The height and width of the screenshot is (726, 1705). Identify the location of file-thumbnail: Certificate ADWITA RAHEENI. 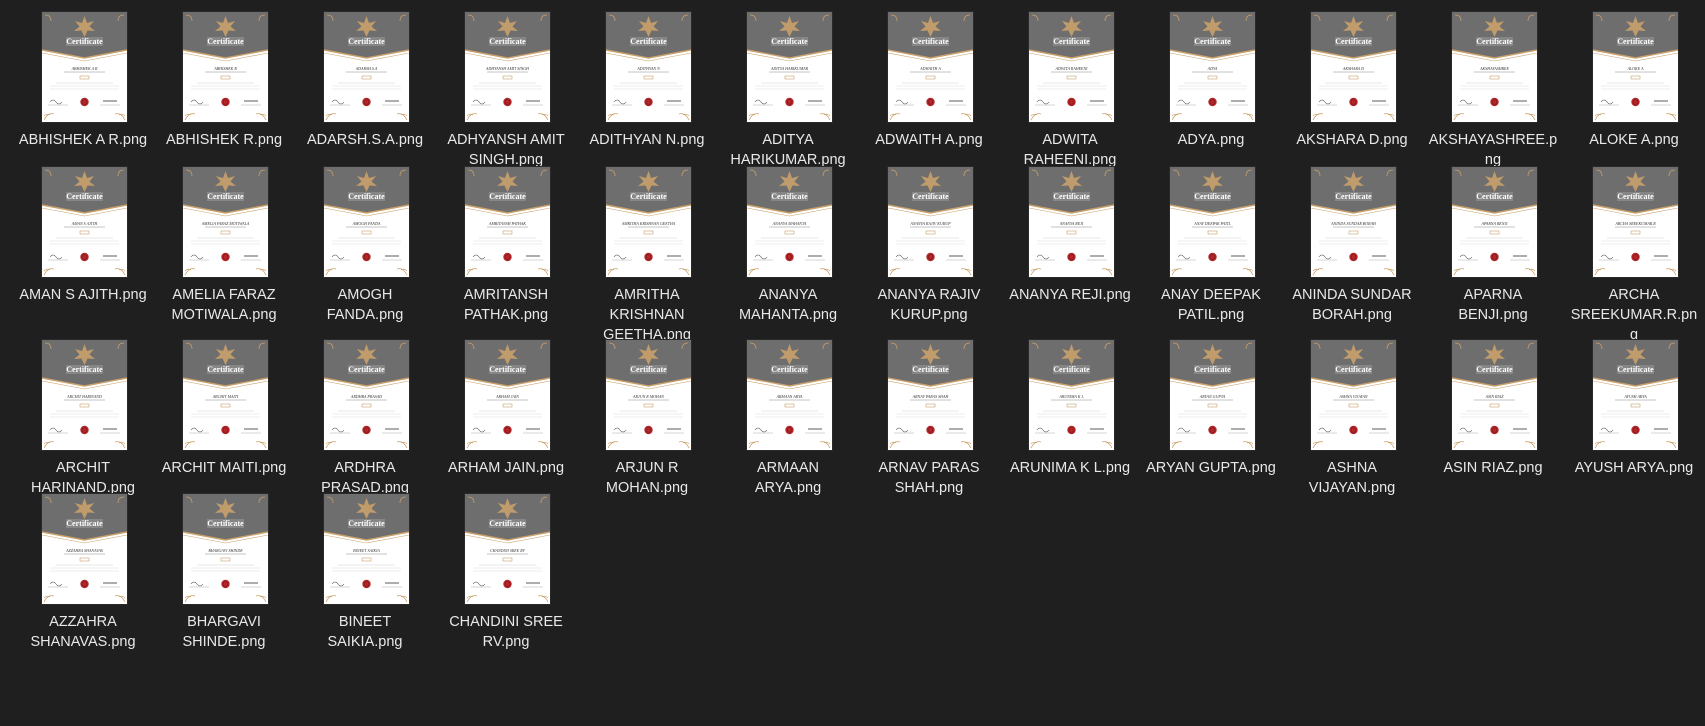
(1071, 67).